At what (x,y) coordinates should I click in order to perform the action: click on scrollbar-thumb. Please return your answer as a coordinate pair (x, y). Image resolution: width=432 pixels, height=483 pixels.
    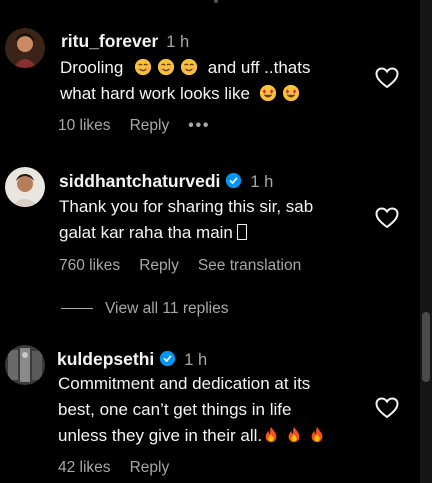
    Looking at the image, I should click on (426, 347).